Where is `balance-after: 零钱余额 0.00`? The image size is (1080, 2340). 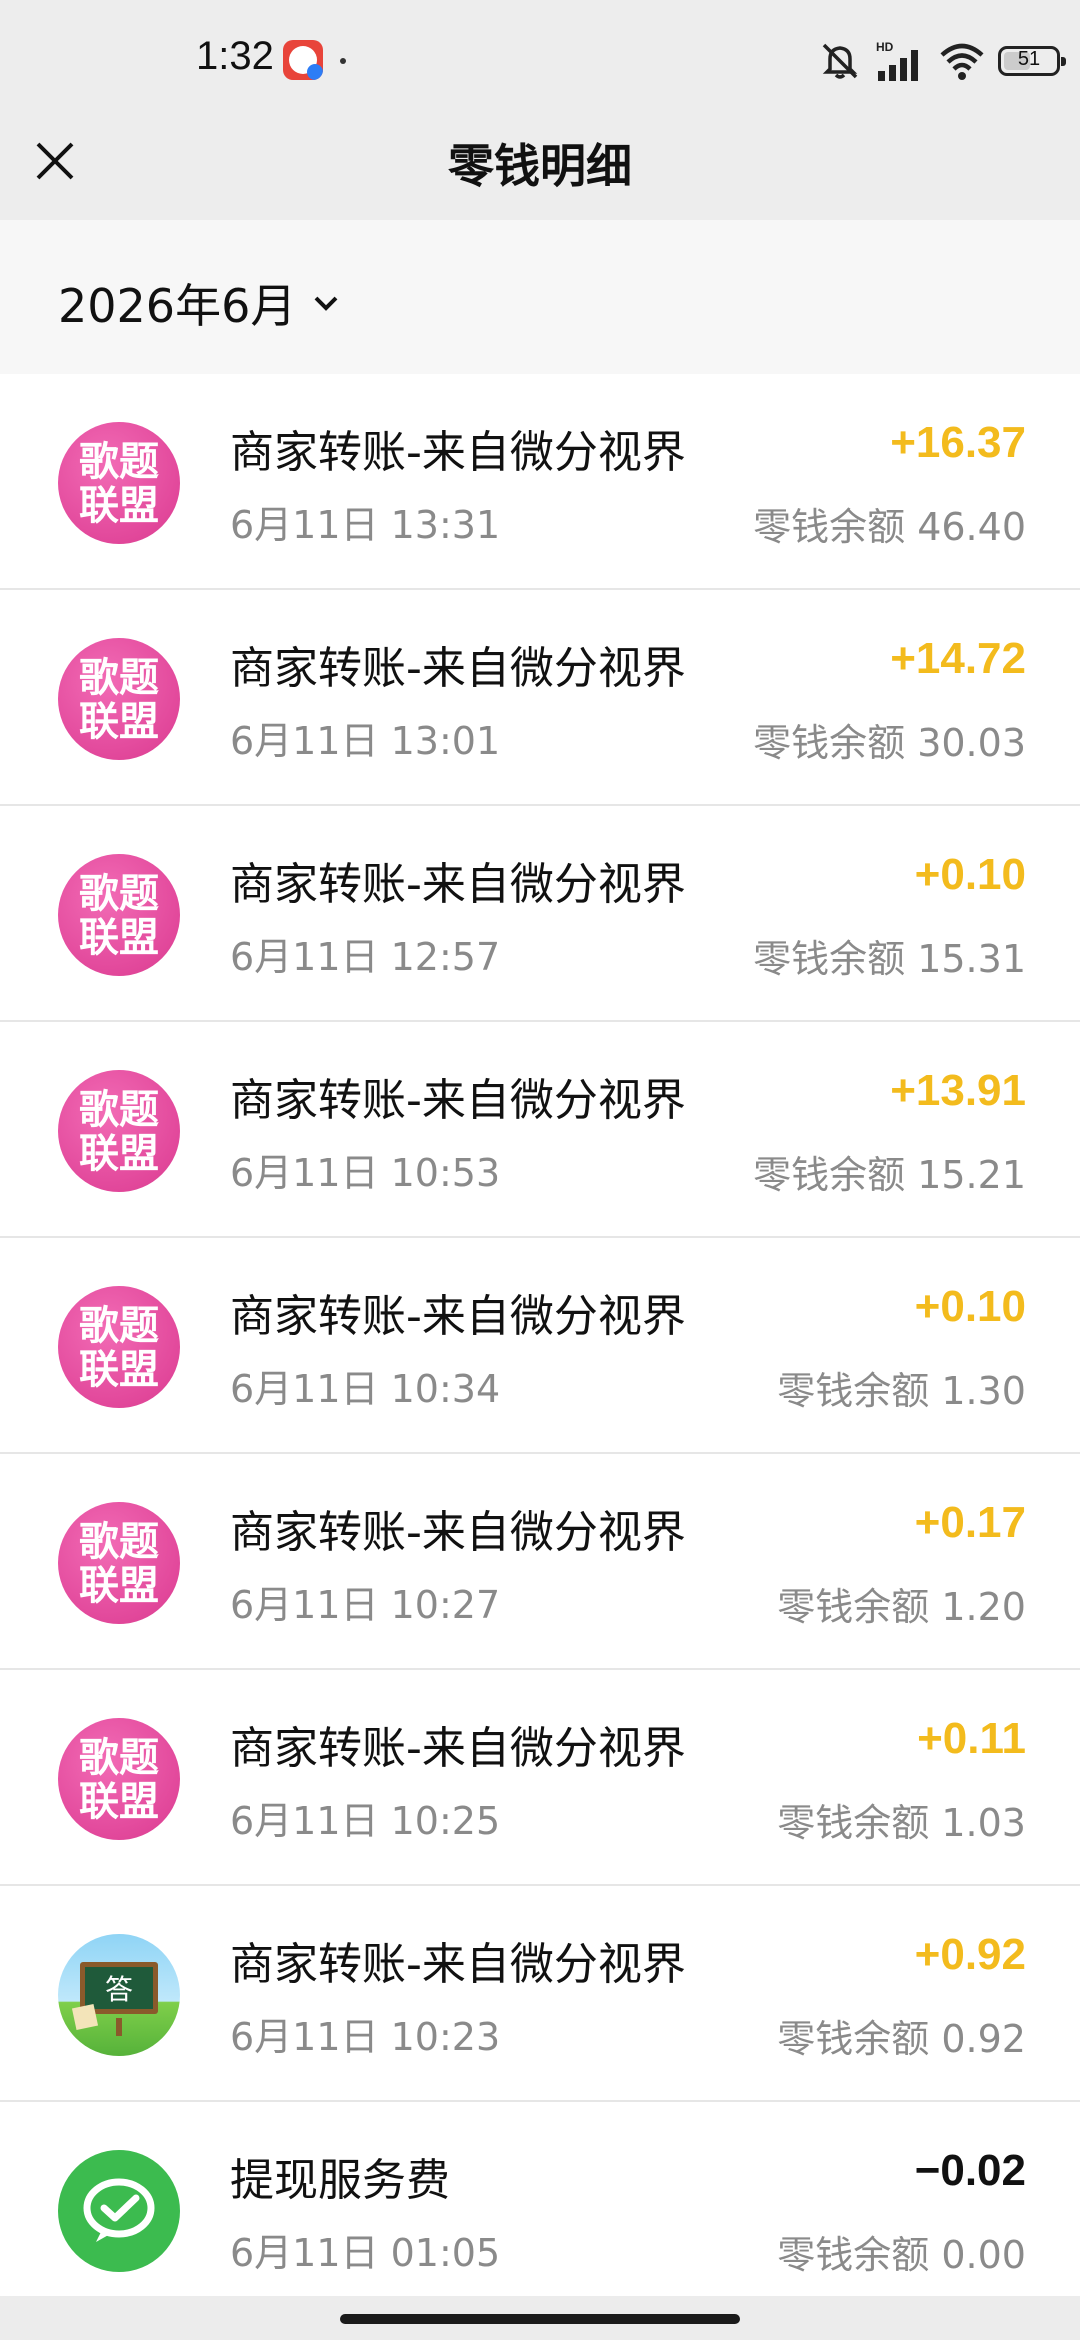
balance-after: 零钱余额 0.00 is located at coordinates (901, 2255).